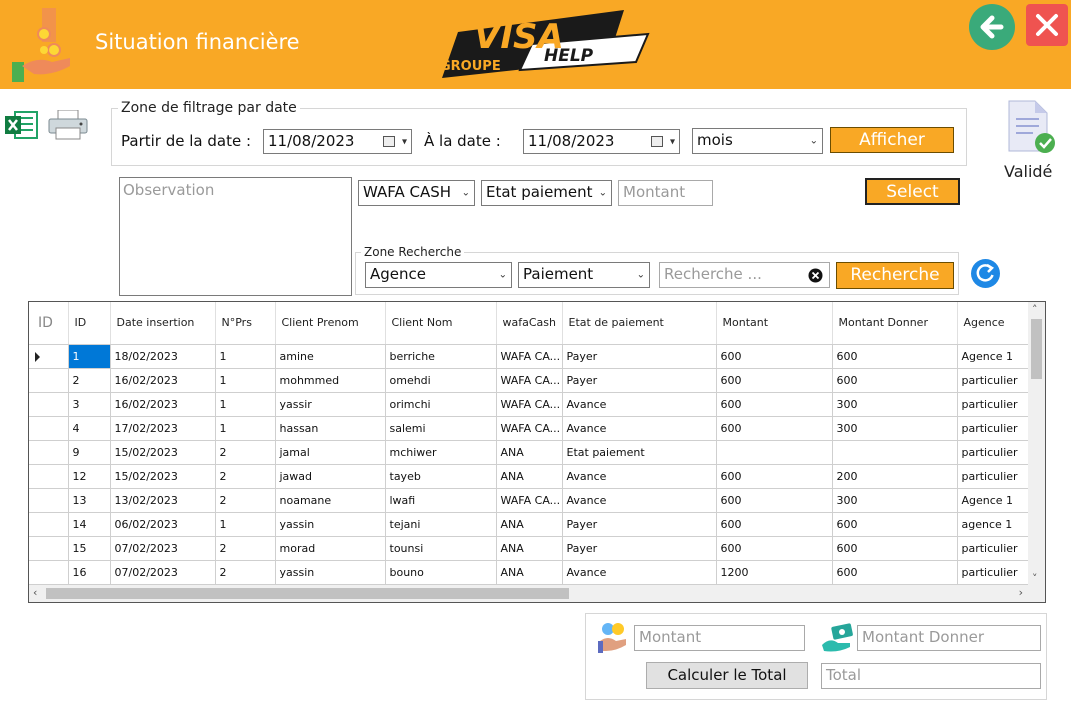 This screenshot has height=704, width=1071. I want to click on column-header: Etat de paiement, so click(639, 323).